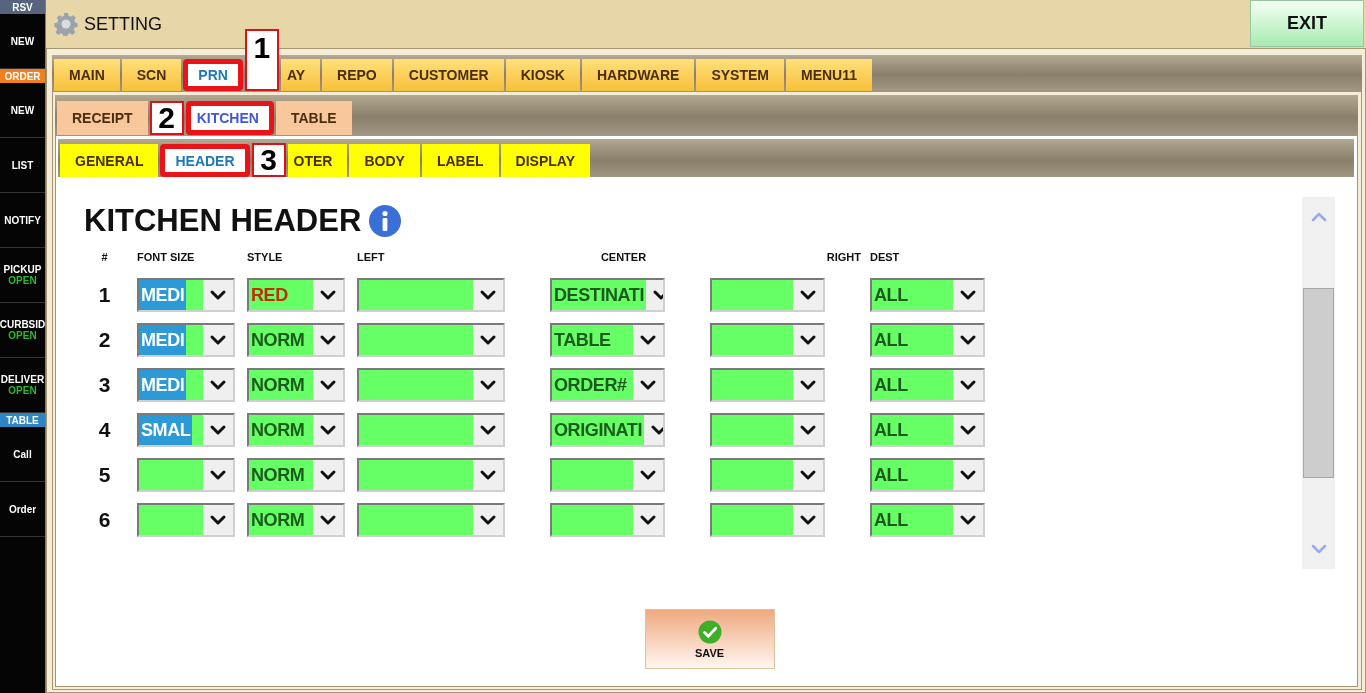 The image size is (1366, 693). What do you see at coordinates (22, 269) in the screenshot?
I see `sidebar-item: PICKUP` at bounding box center [22, 269].